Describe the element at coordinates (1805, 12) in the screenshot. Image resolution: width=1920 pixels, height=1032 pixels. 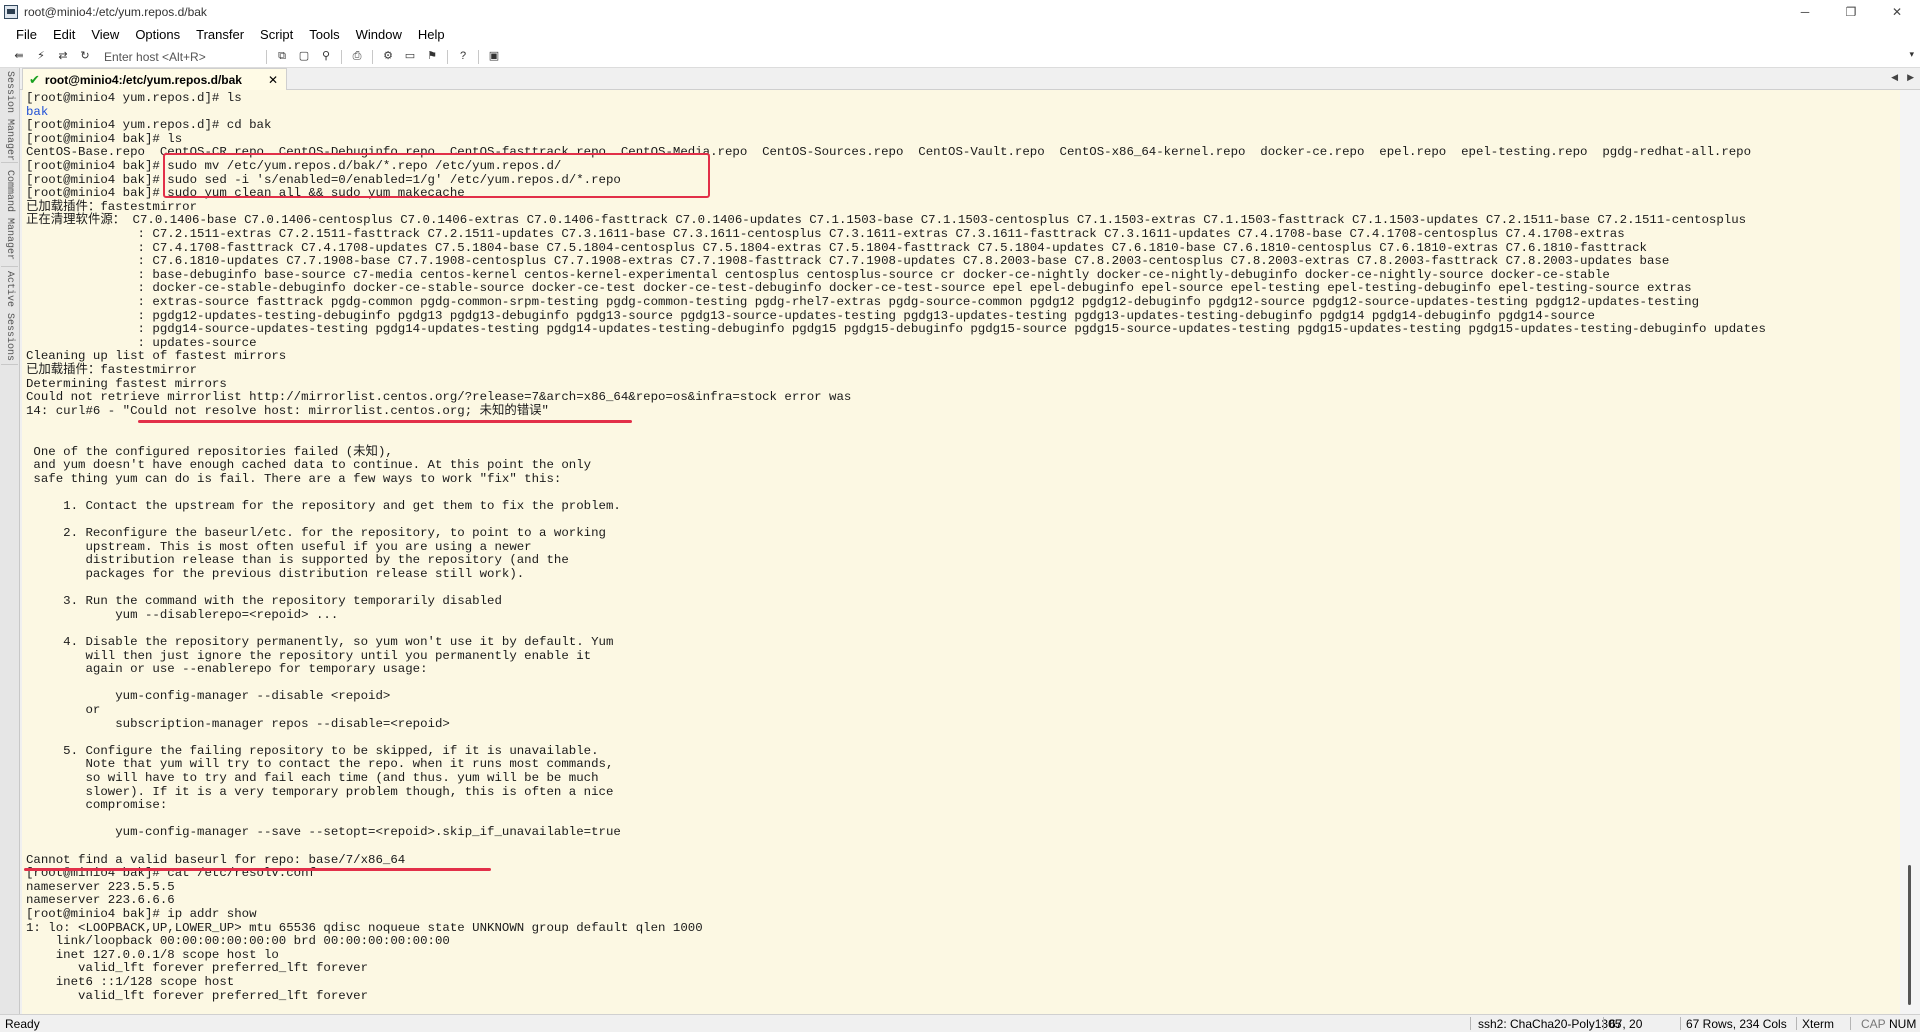
I see `minimize-button: ─` at that location.